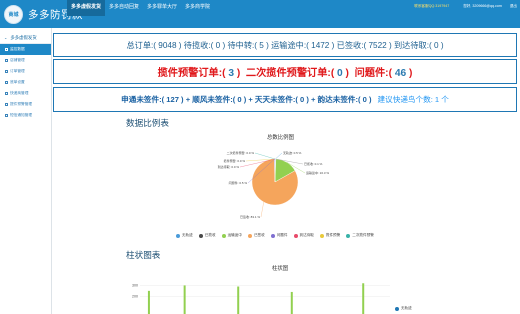 This screenshot has height=314, width=520. Describe the element at coordinates (143, 255) in the screenshot. I see `bar-section-title: 柱状图表` at that location.